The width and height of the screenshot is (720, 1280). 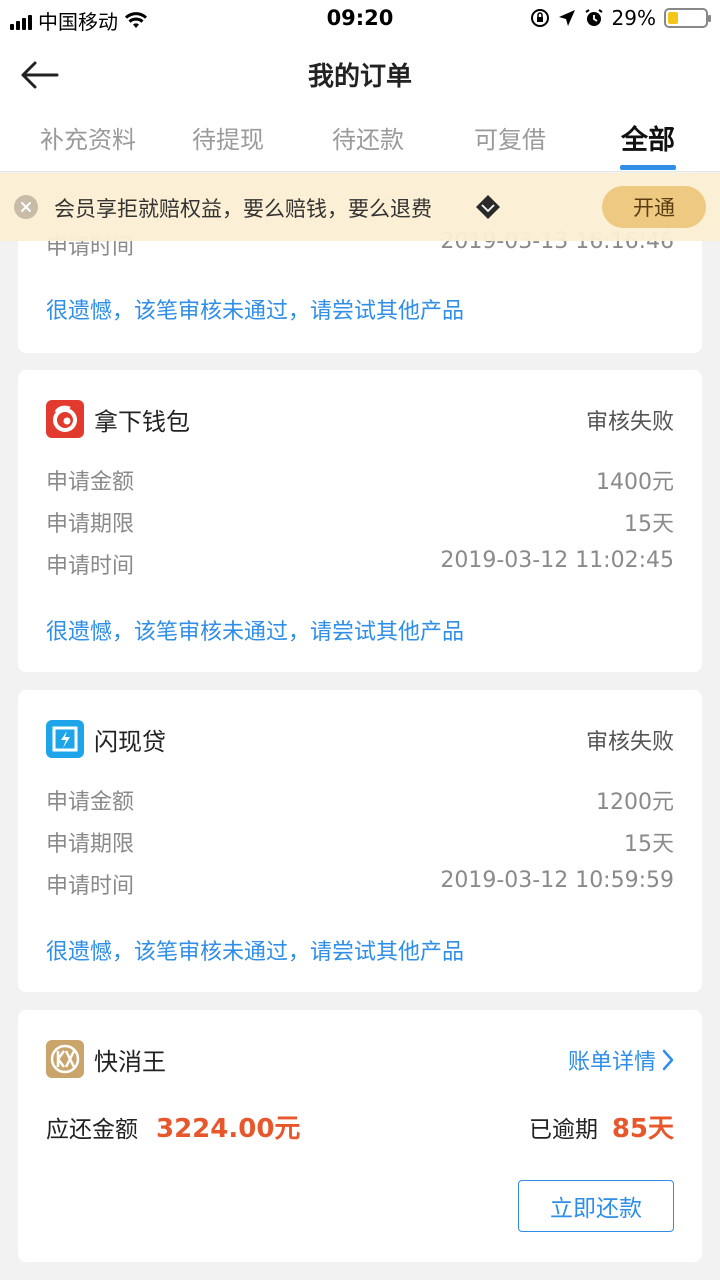 I want to click on banner-close-button, so click(x=26, y=207).